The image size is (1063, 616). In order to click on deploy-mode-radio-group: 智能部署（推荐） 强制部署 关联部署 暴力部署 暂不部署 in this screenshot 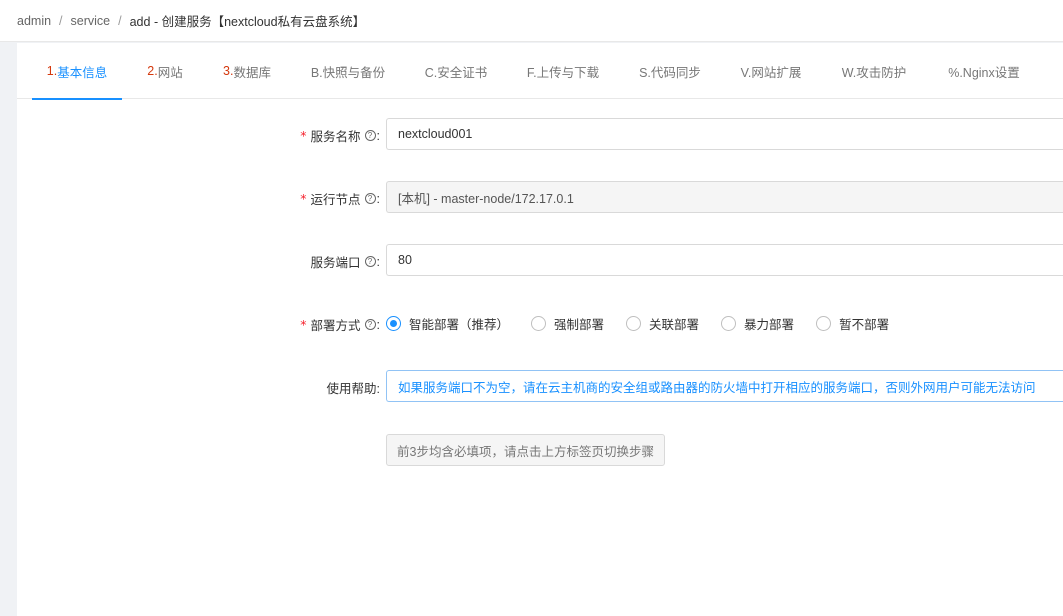, I will do `click(648, 323)`.